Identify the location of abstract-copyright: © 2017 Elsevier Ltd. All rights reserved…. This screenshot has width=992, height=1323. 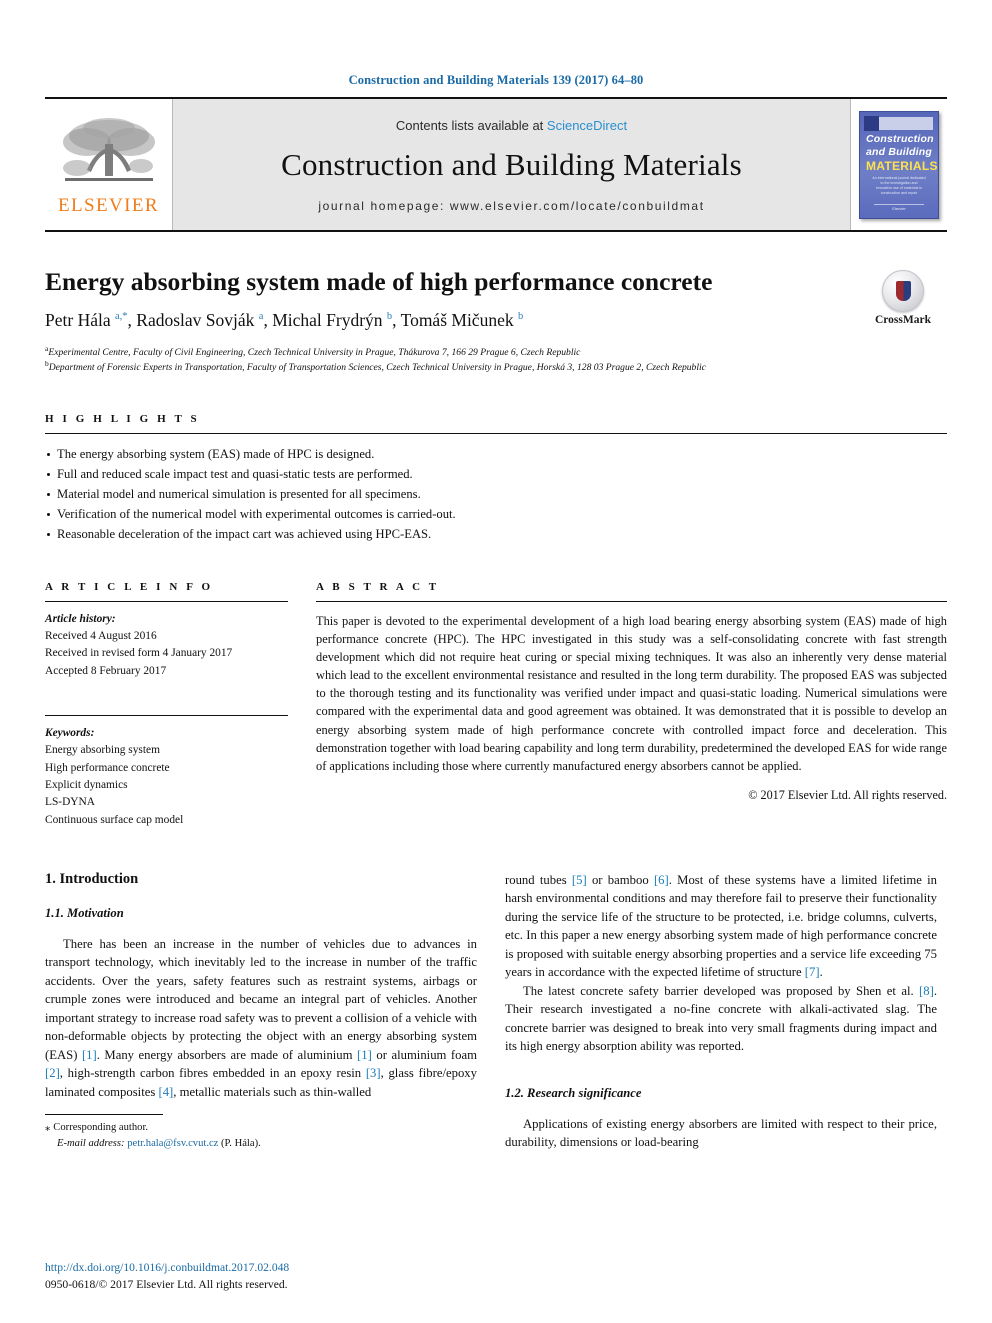
(847, 795).